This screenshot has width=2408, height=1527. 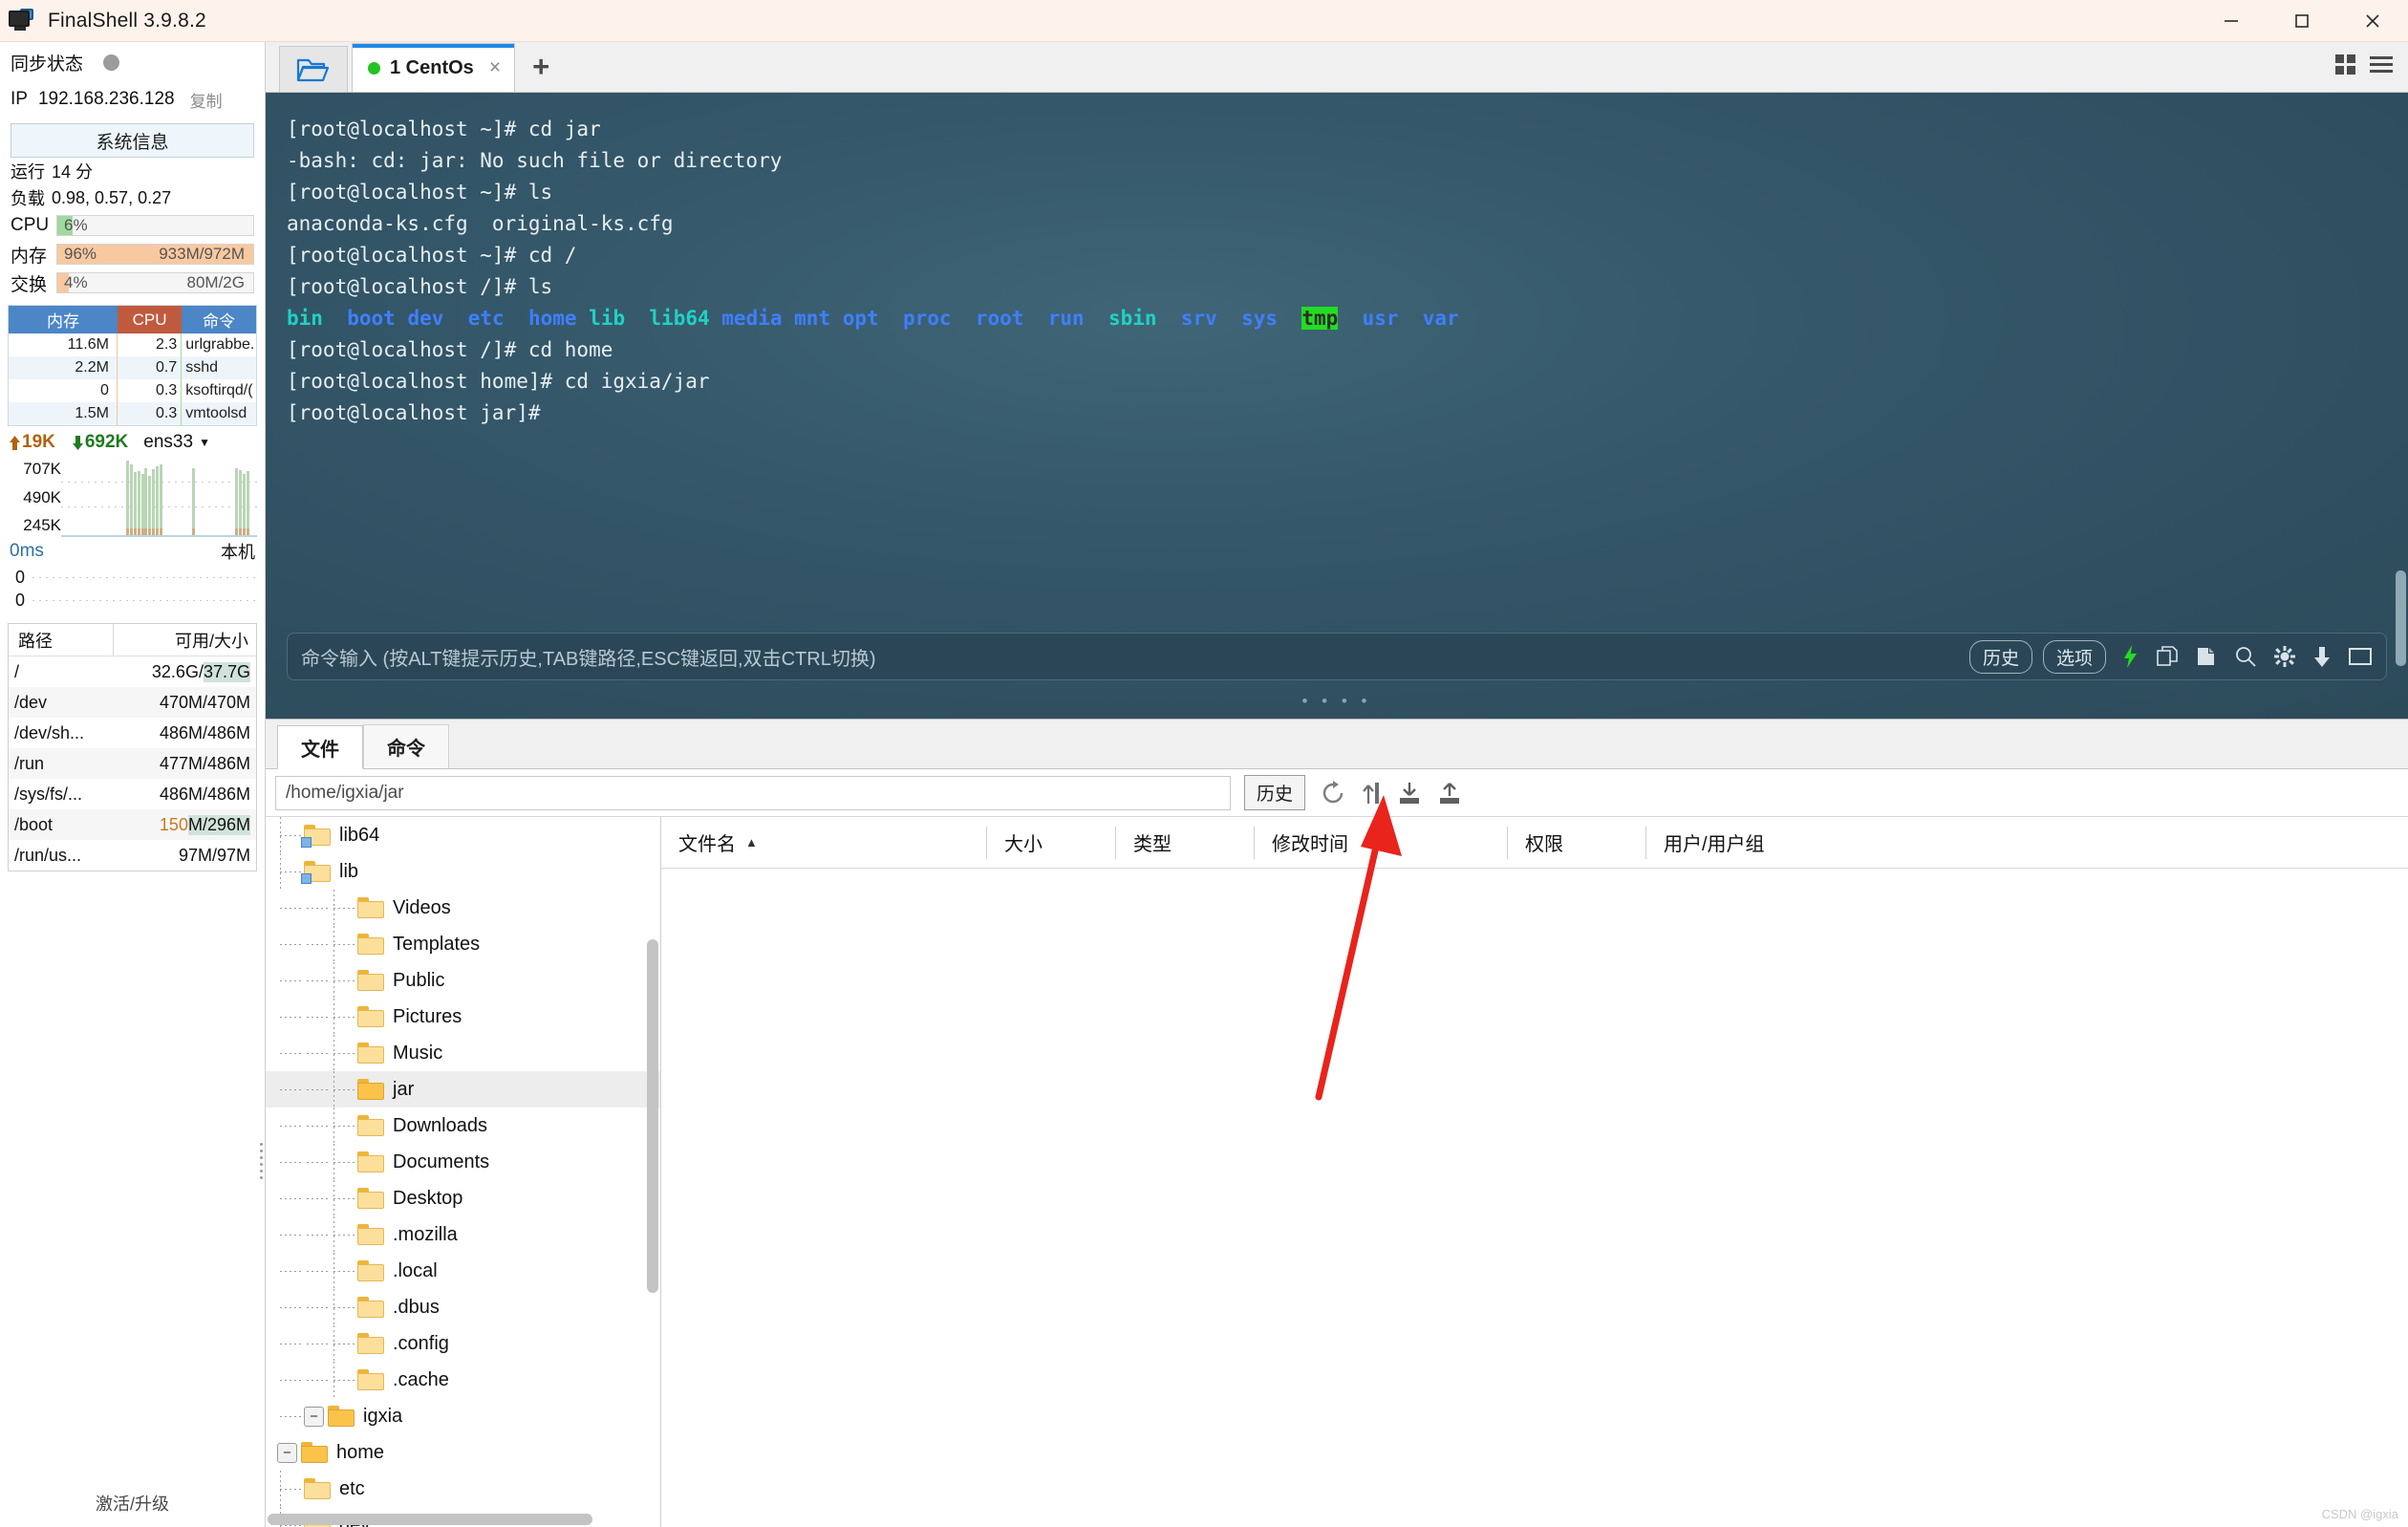 What do you see at coordinates (150, 319) in the screenshot?
I see `process-col-cpu: CPU` at bounding box center [150, 319].